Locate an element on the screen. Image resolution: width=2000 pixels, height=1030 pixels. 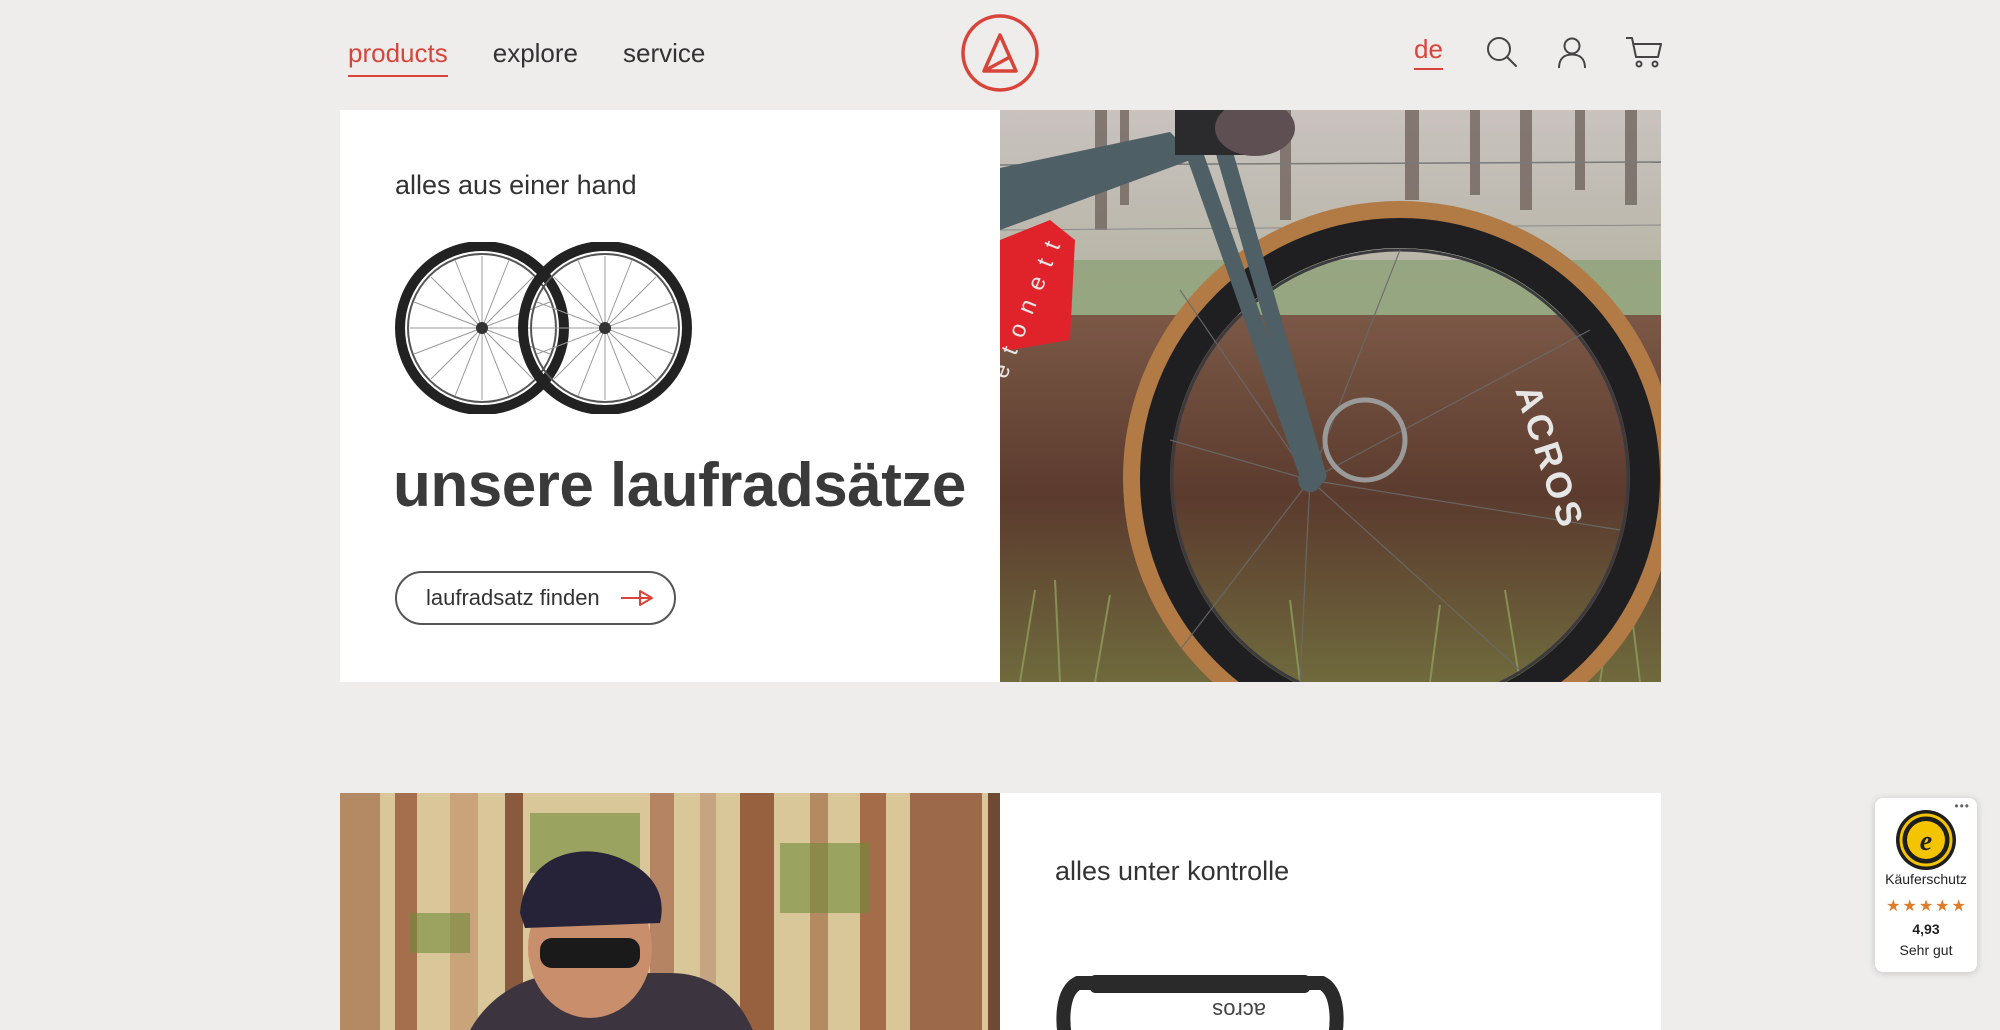
header-actions: de is located at coordinates (1538, 52).